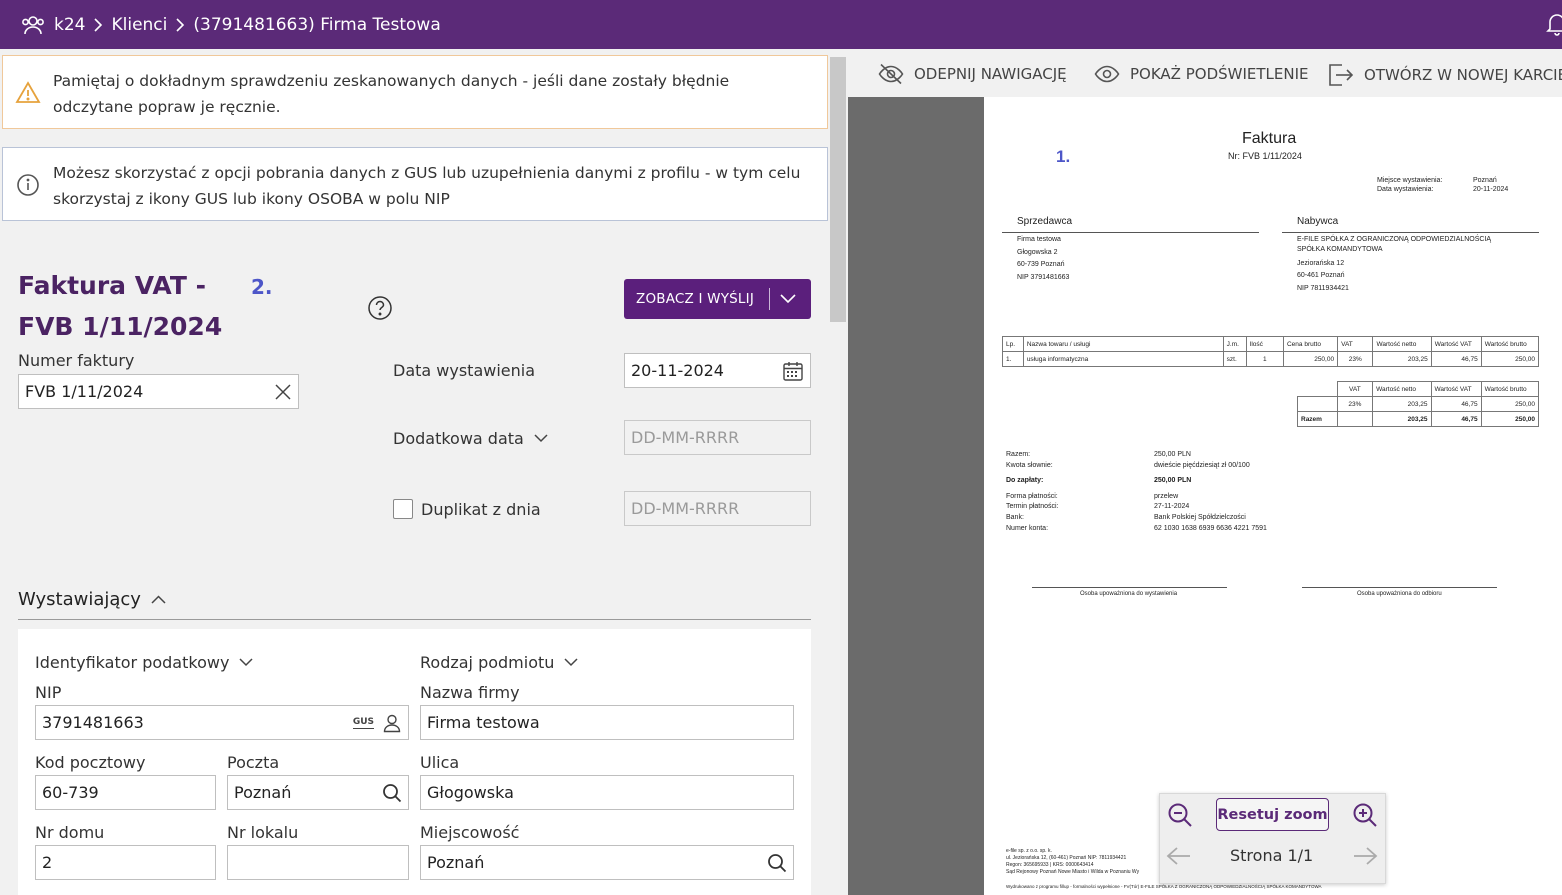  Describe the element at coordinates (1129, 594) in the screenshot. I see `signature-issuer-label: Osoba upoważniona do wystawienia` at that location.